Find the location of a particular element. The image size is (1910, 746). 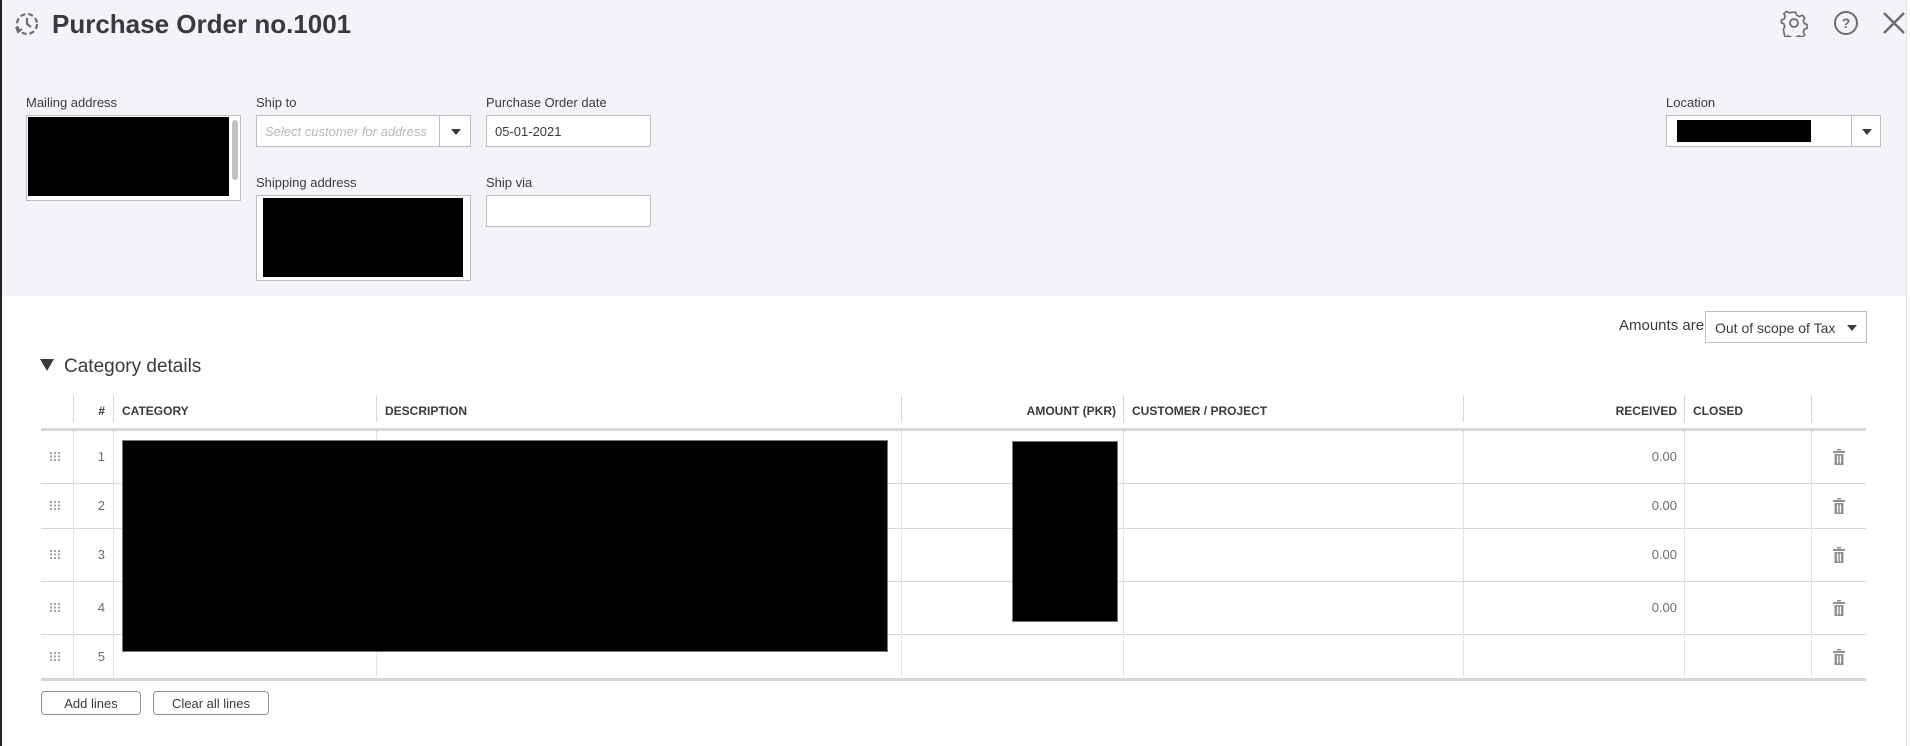

window-edge is located at coordinates (1, 373).